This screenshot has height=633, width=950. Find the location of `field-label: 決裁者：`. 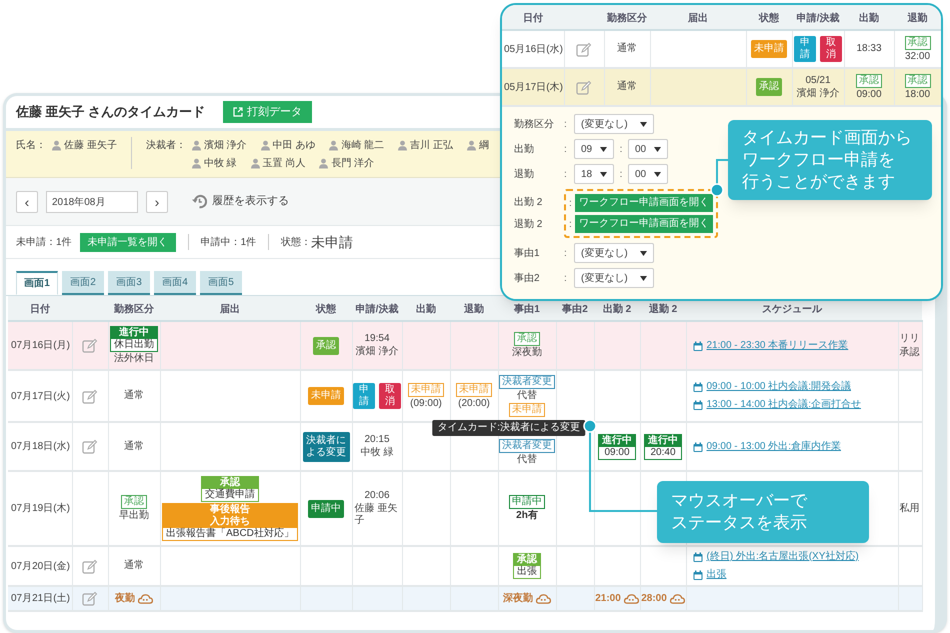

field-label: 決裁者： is located at coordinates (166, 145).